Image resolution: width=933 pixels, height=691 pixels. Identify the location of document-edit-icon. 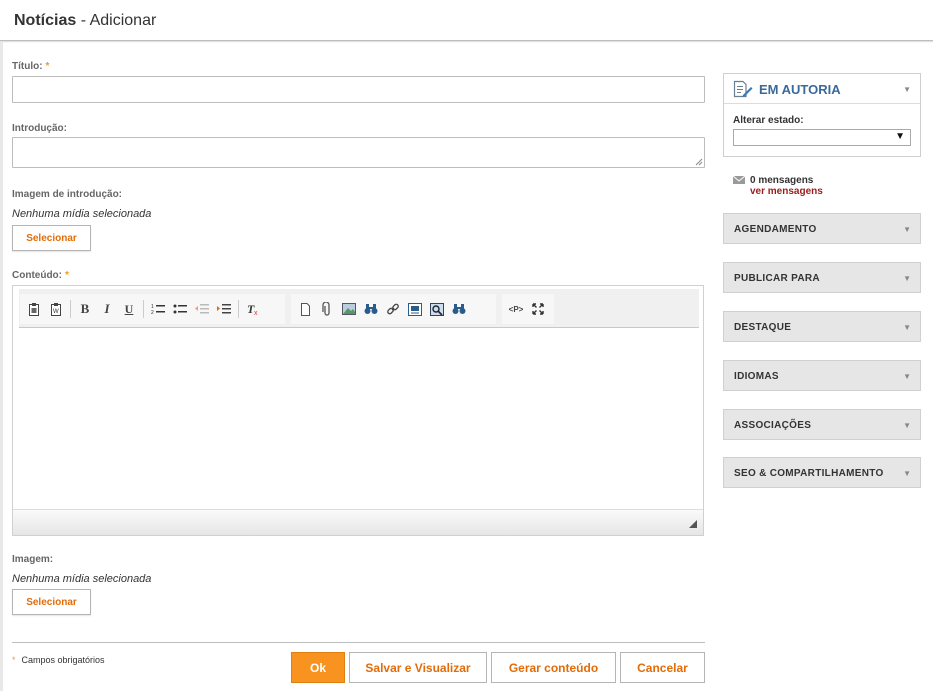
(743, 89).